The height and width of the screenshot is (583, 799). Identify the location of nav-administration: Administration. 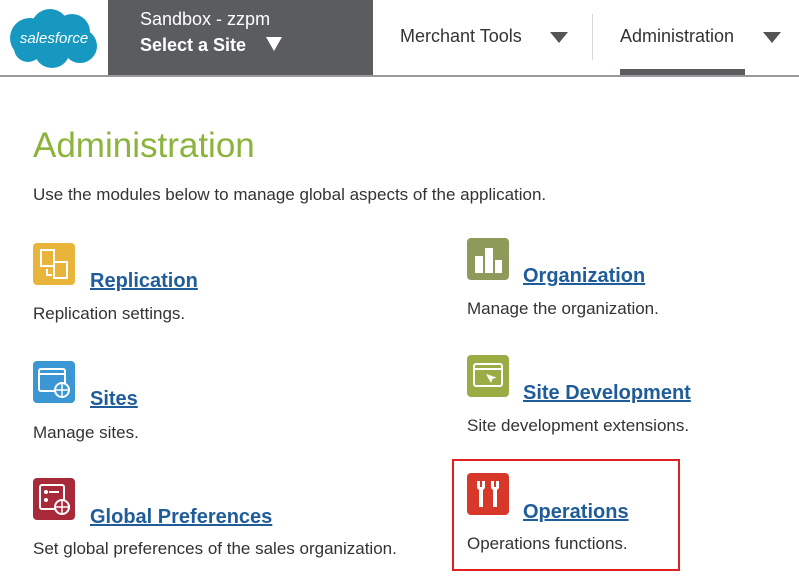
(699, 38).